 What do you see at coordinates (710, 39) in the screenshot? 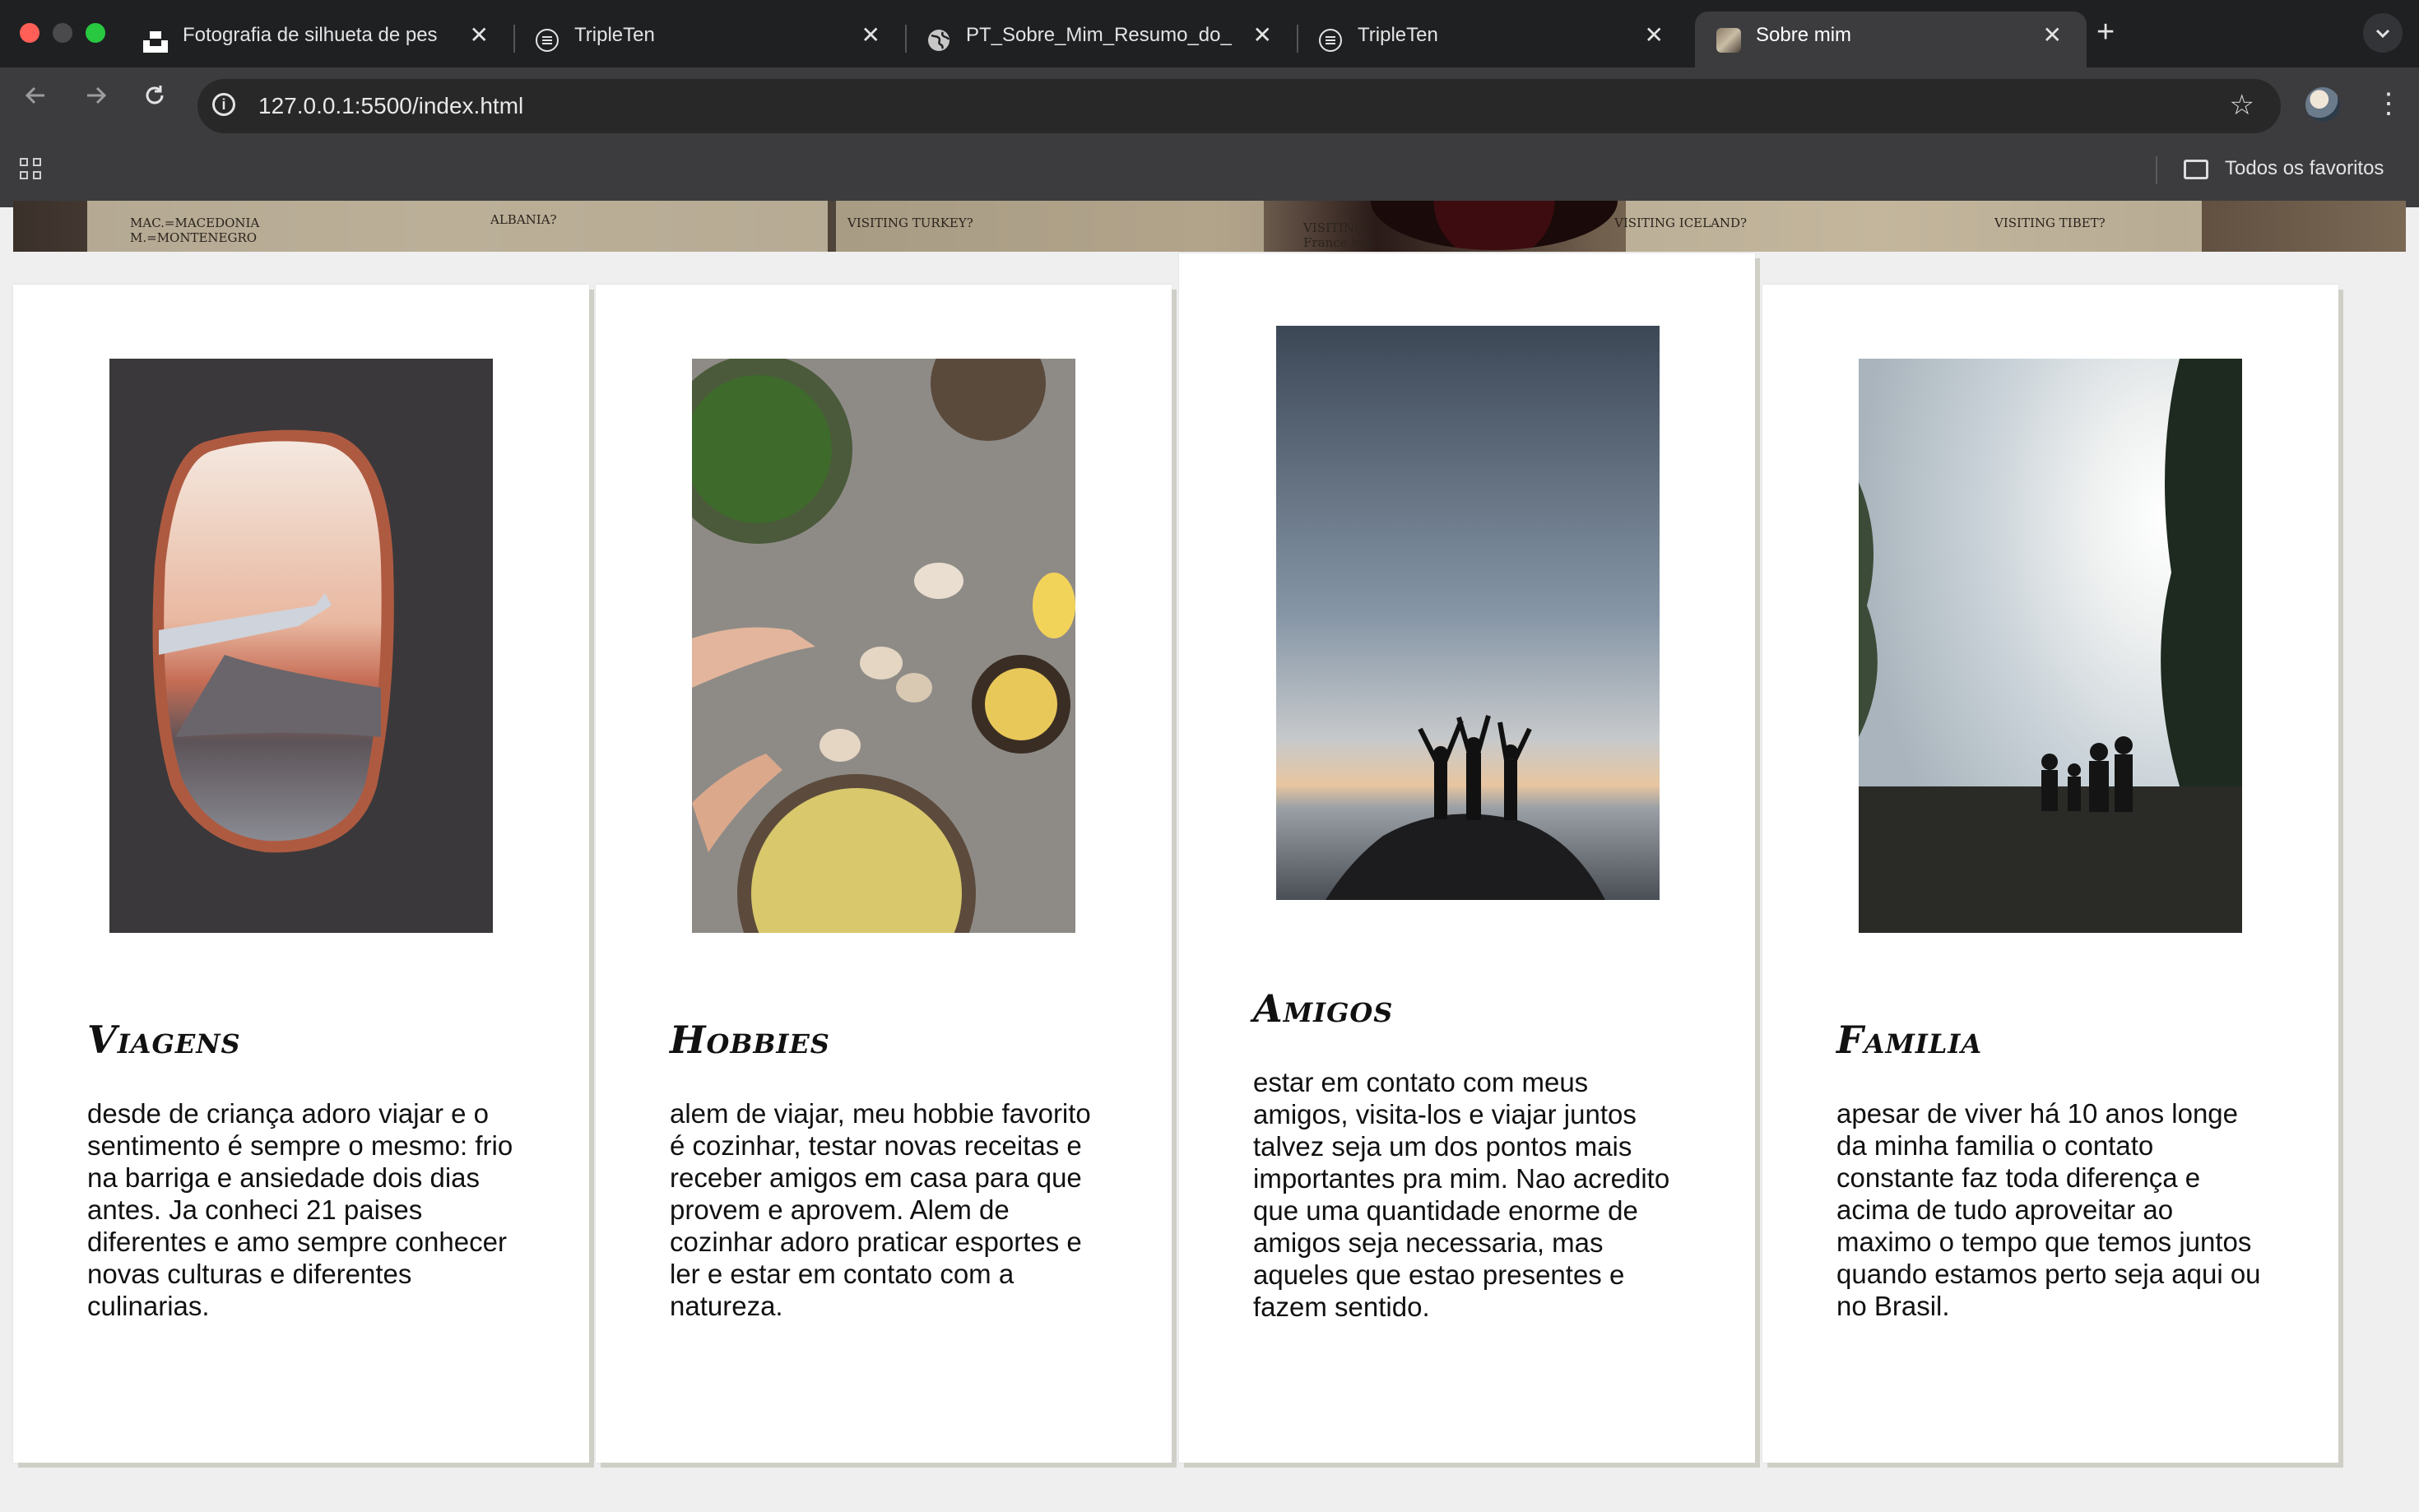
I see `tab-tripleten-1: TripleTen ✕` at bounding box center [710, 39].